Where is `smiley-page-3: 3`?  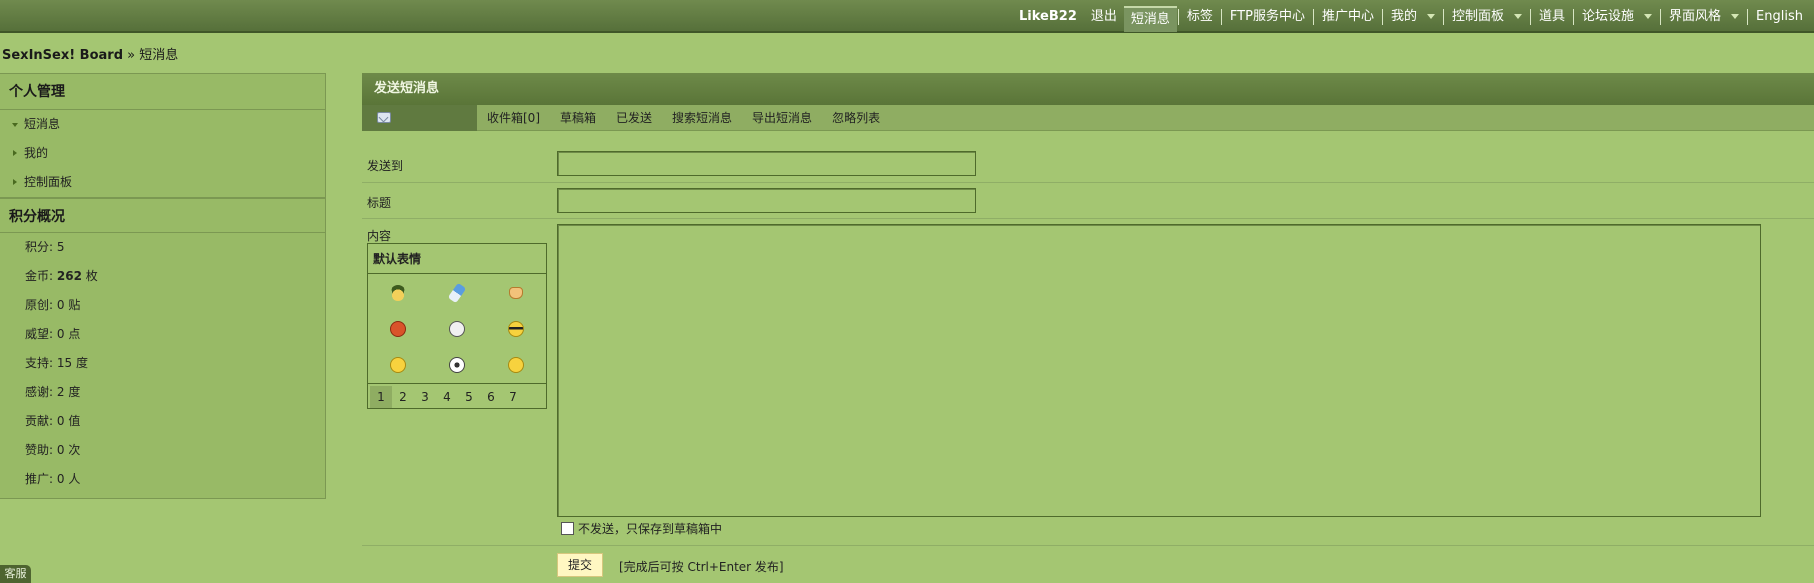 smiley-page-3: 3 is located at coordinates (425, 397).